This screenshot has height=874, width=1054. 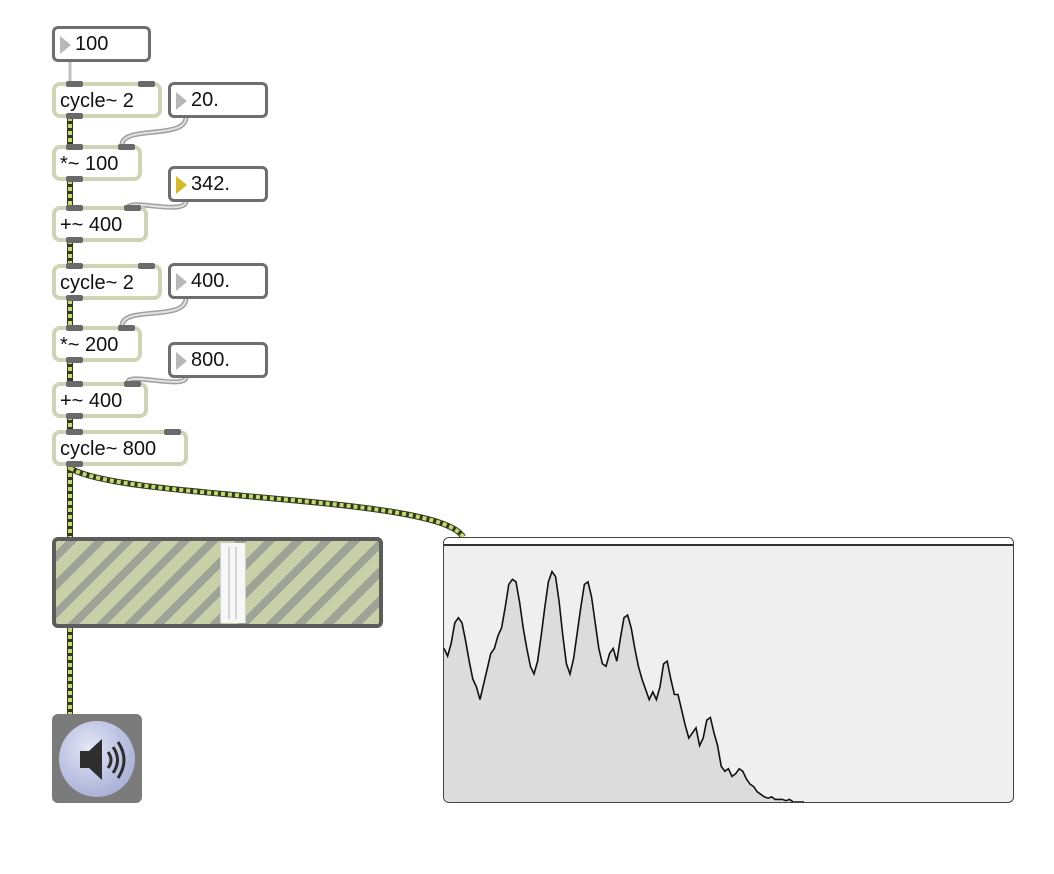 What do you see at coordinates (210, 360) in the screenshot?
I see `number-value: 800.` at bounding box center [210, 360].